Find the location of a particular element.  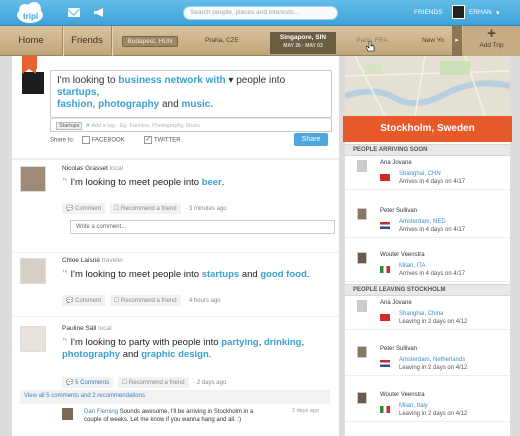

compose-mid: people into is located at coordinates (261, 80).